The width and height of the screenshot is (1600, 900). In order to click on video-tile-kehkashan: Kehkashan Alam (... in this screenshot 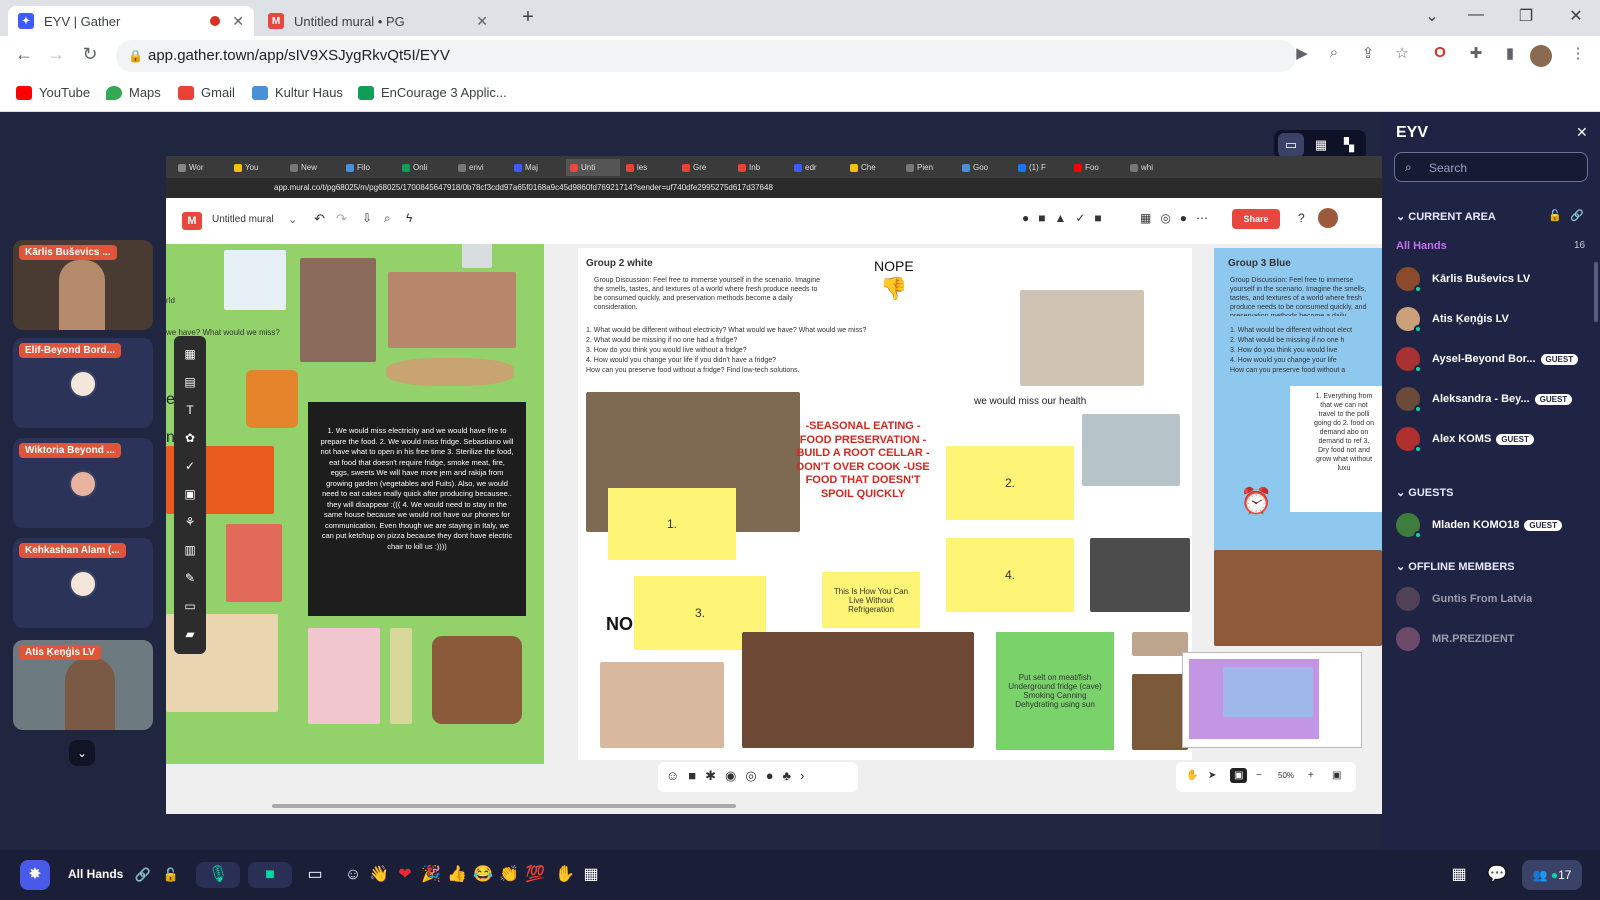, I will do `click(83, 583)`.